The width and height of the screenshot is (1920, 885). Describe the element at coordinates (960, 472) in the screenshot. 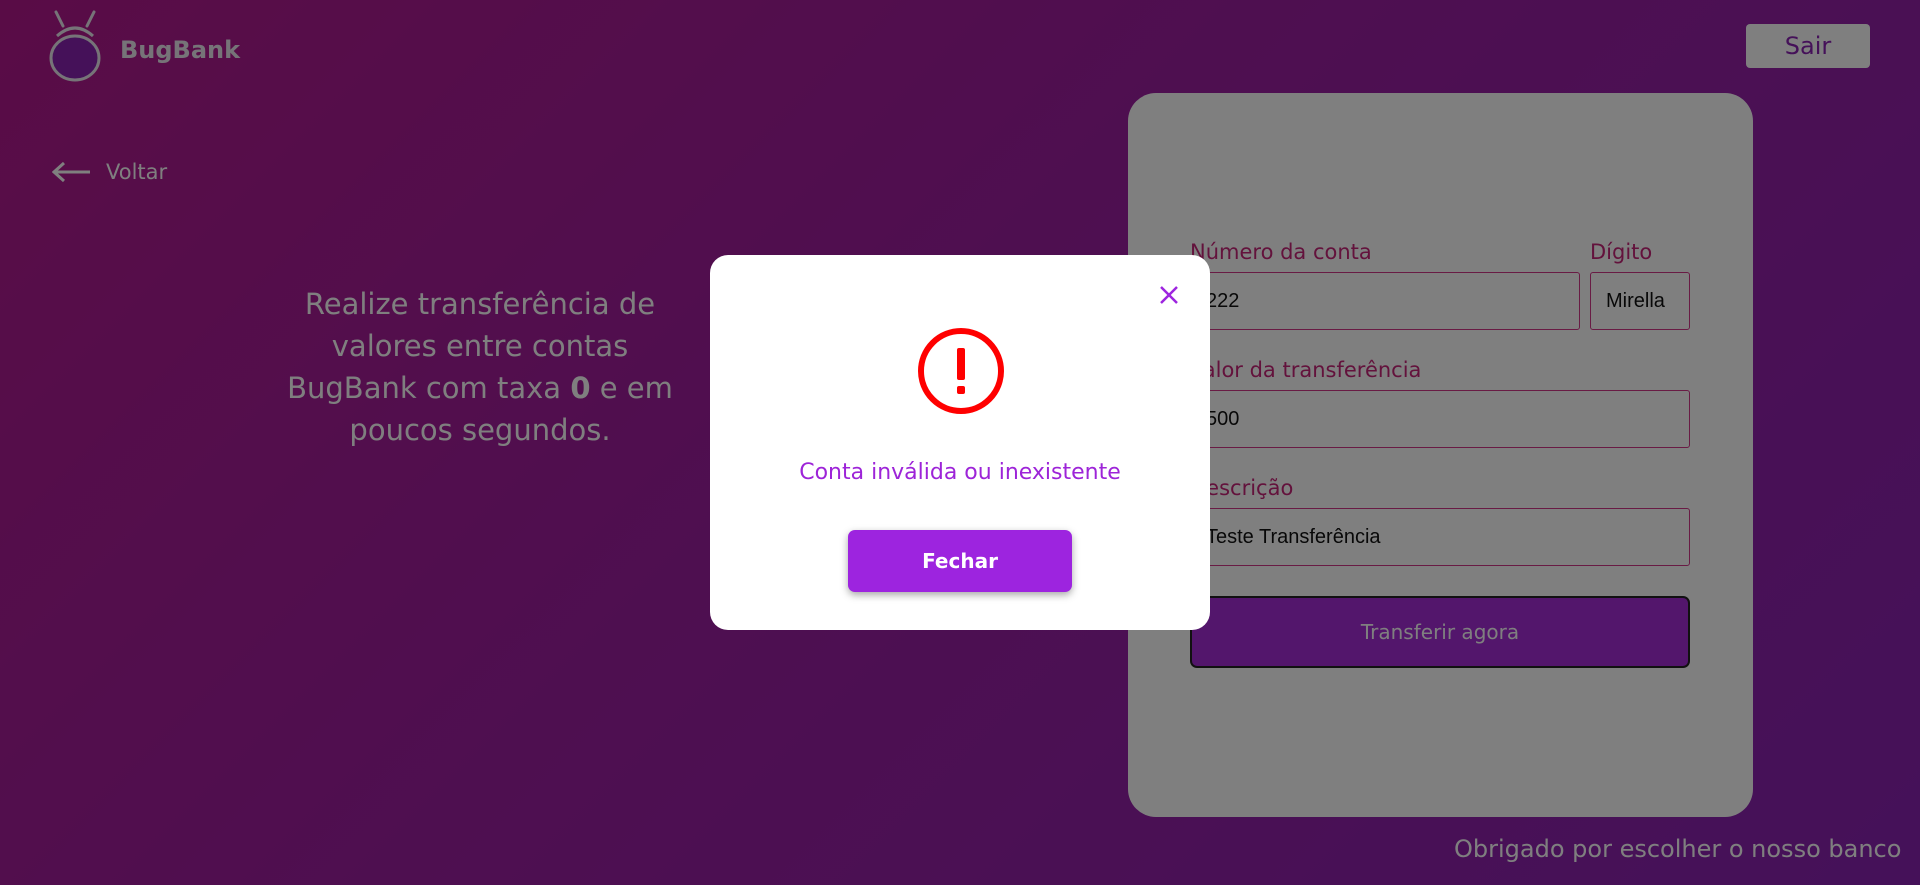

I see `modal-message: Conta inválida ou inexistente` at that location.